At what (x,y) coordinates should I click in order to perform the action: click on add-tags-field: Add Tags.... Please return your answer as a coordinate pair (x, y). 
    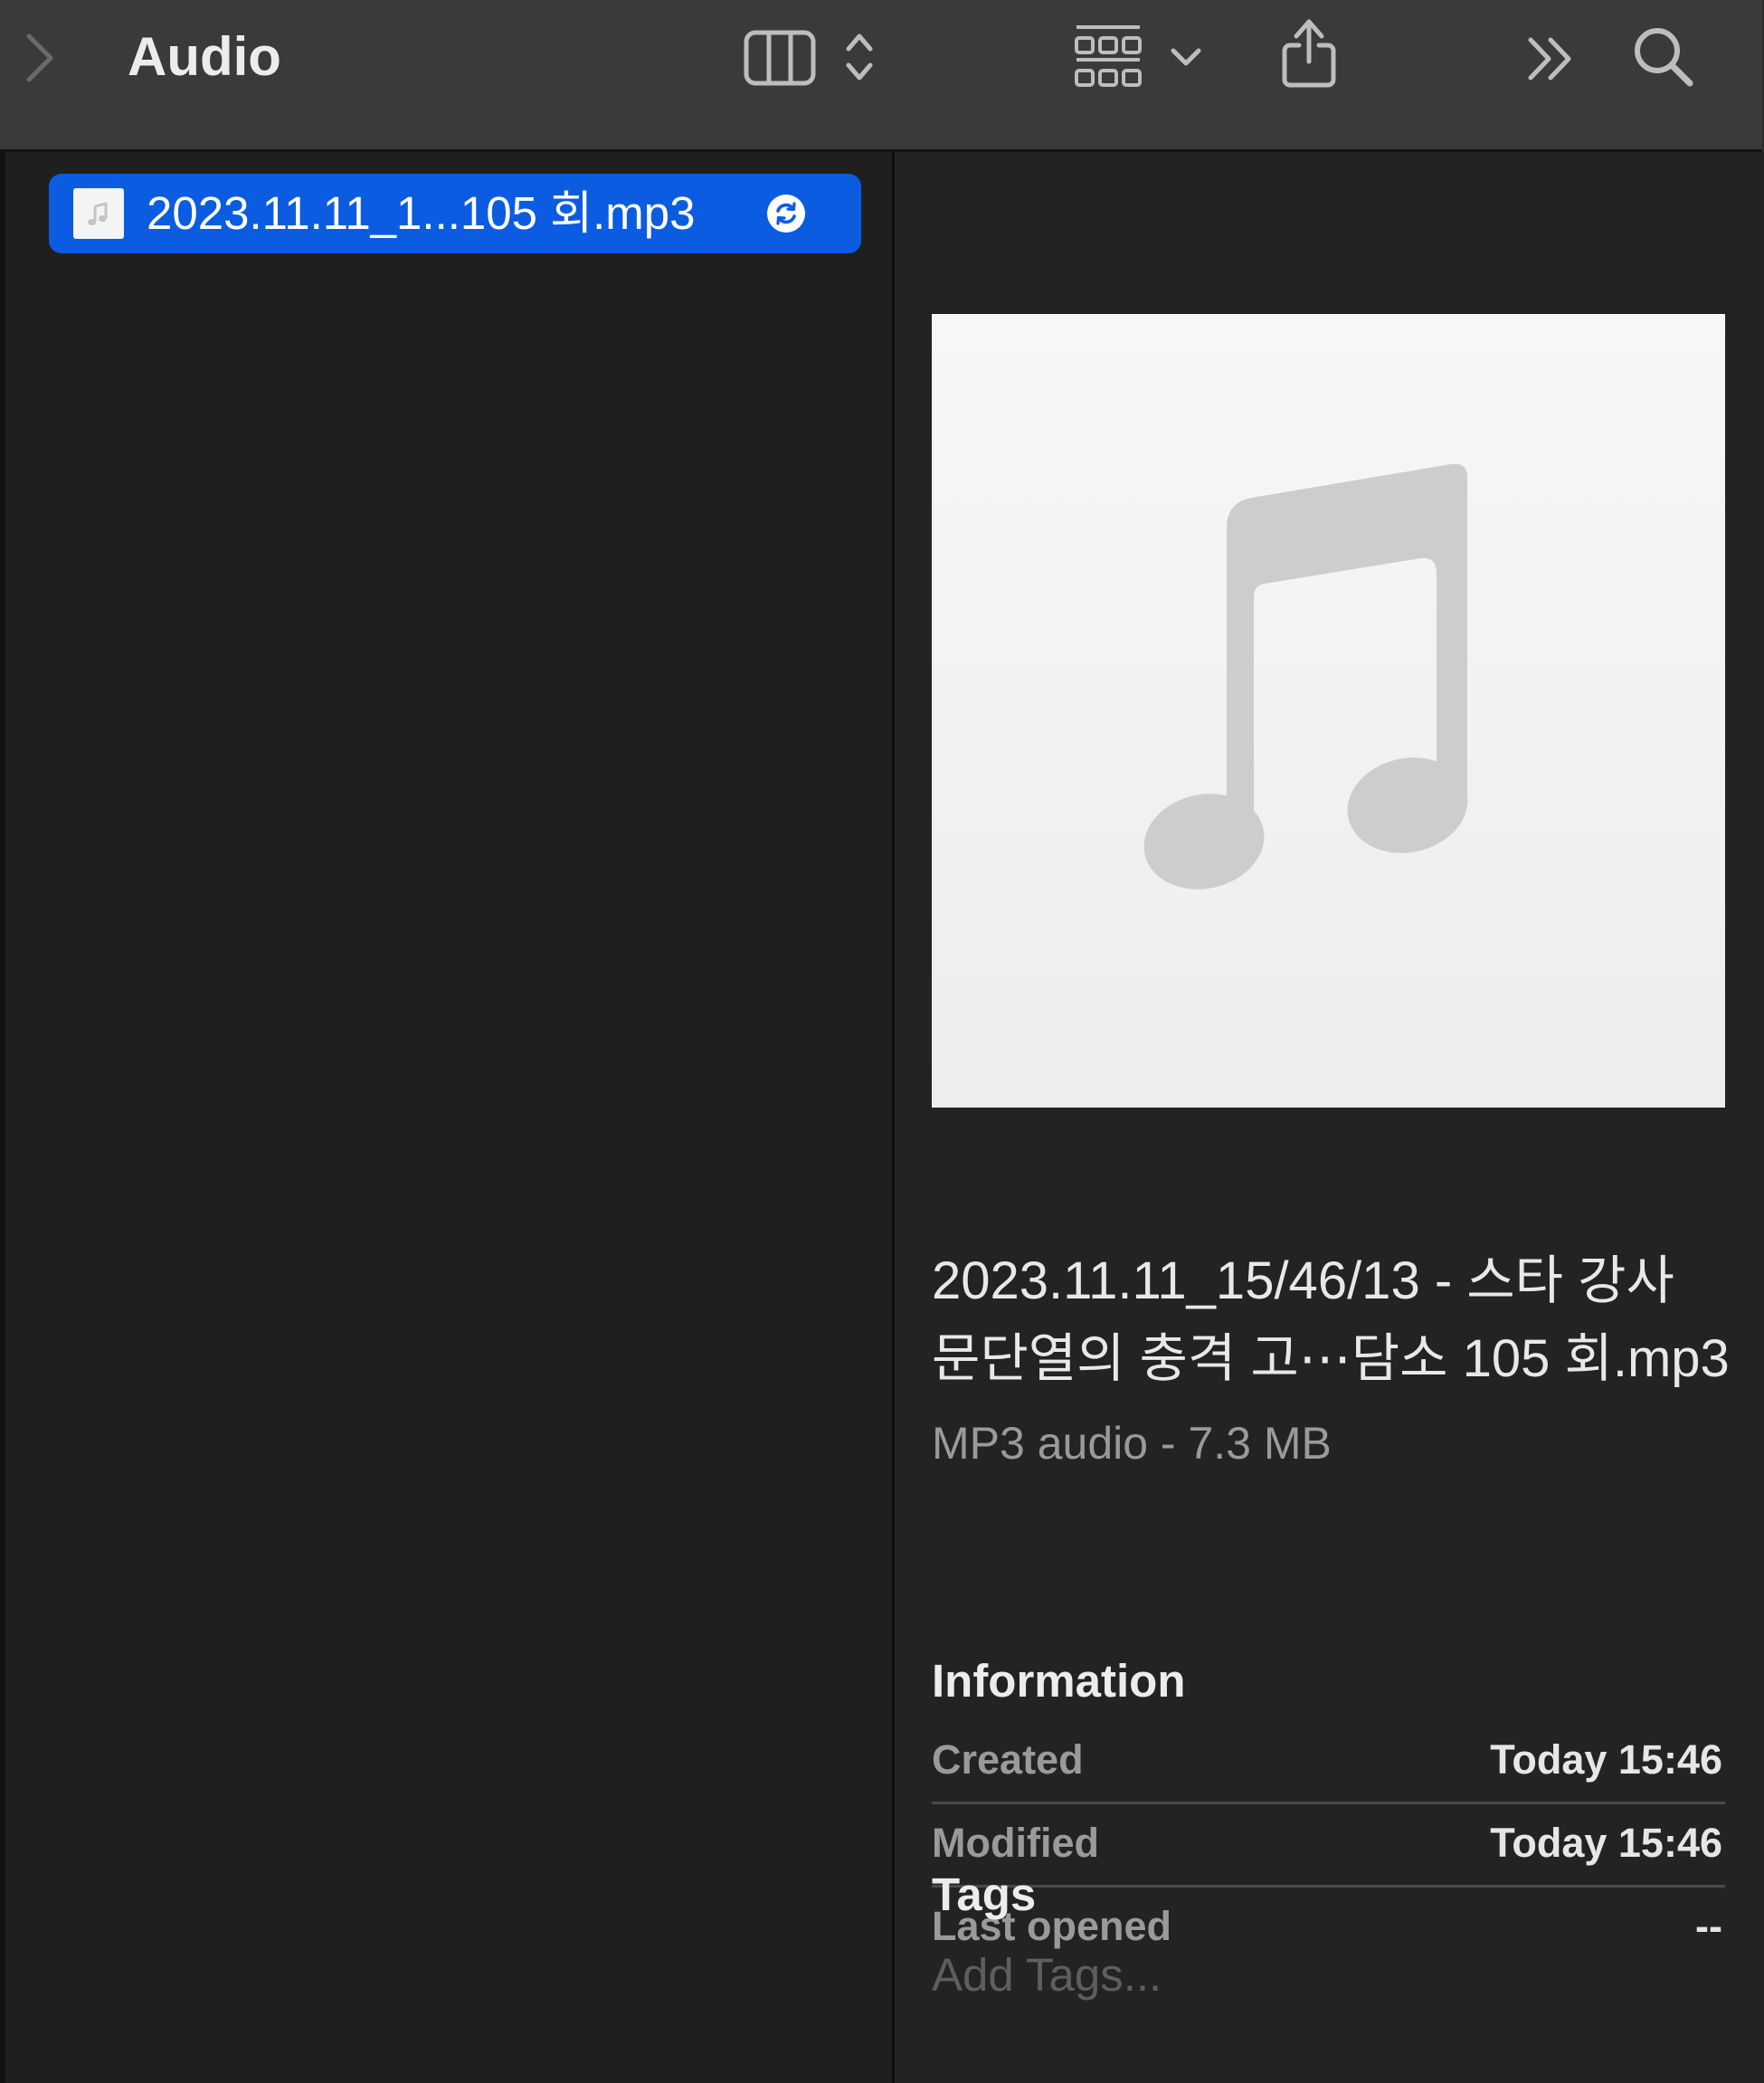
    Looking at the image, I should click on (1047, 1975).